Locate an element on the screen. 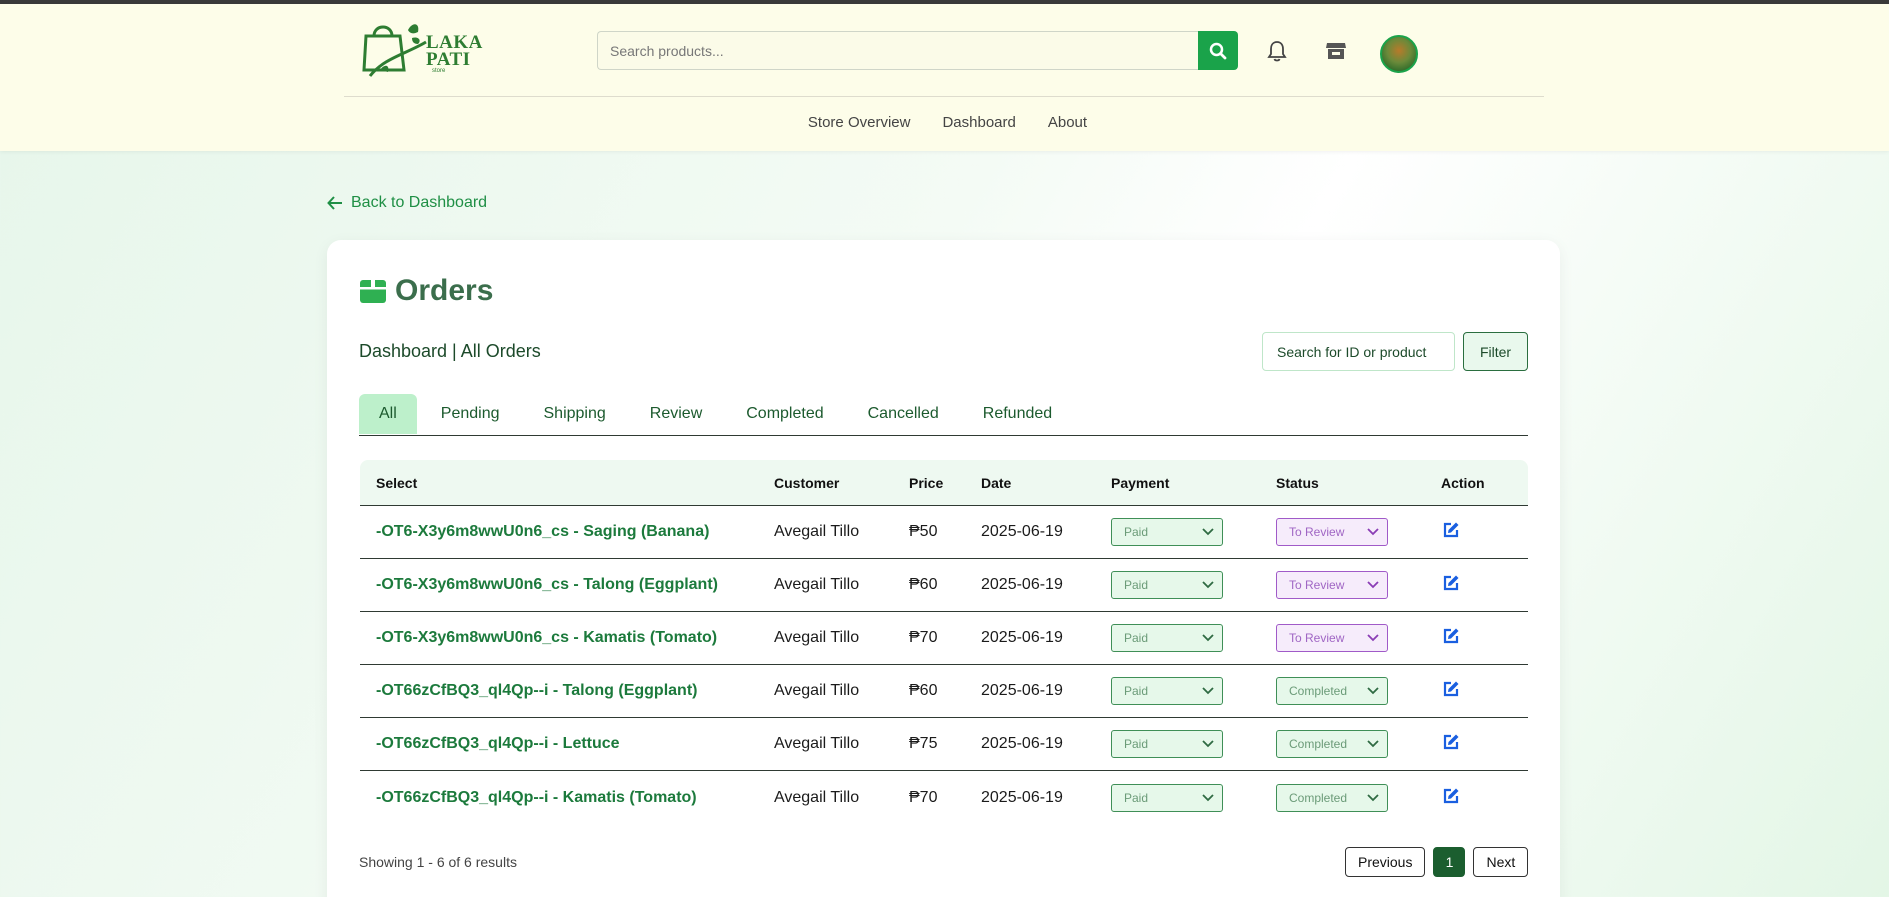 This screenshot has height=897, width=1889. tab-refunded: Refunded is located at coordinates (1017, 414).